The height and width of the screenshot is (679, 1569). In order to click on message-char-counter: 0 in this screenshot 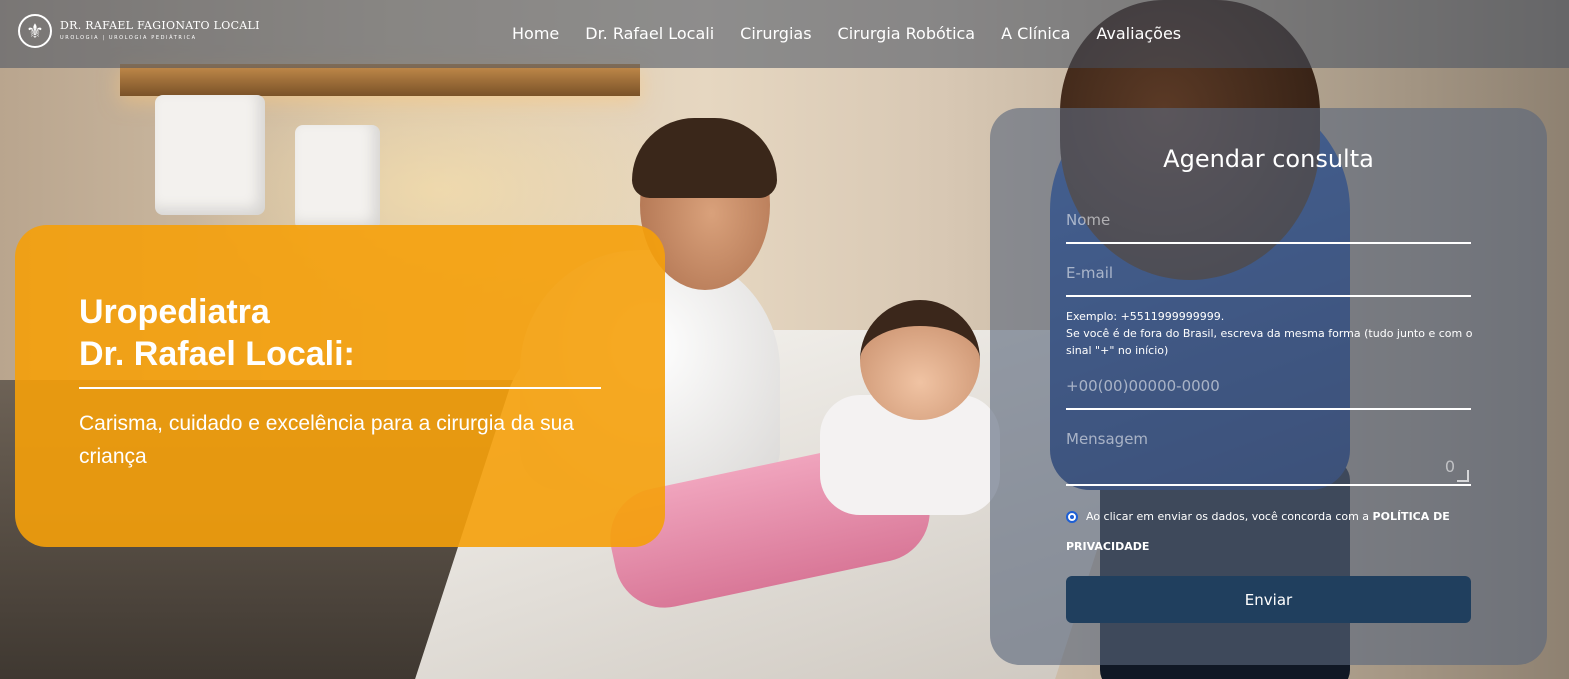, I will do `click(1449, 466)`.